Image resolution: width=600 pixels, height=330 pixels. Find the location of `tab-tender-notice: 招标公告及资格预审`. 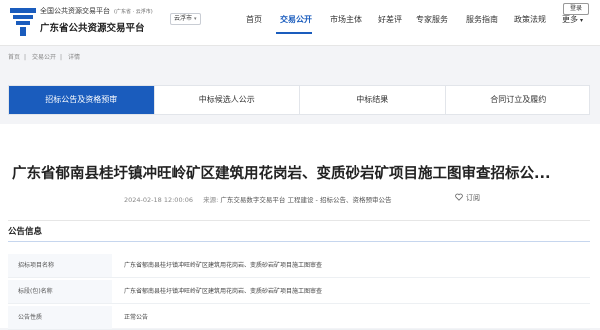

tab-tender-notice: 招标公告及资格预审 is located at coordinates (82, 100).